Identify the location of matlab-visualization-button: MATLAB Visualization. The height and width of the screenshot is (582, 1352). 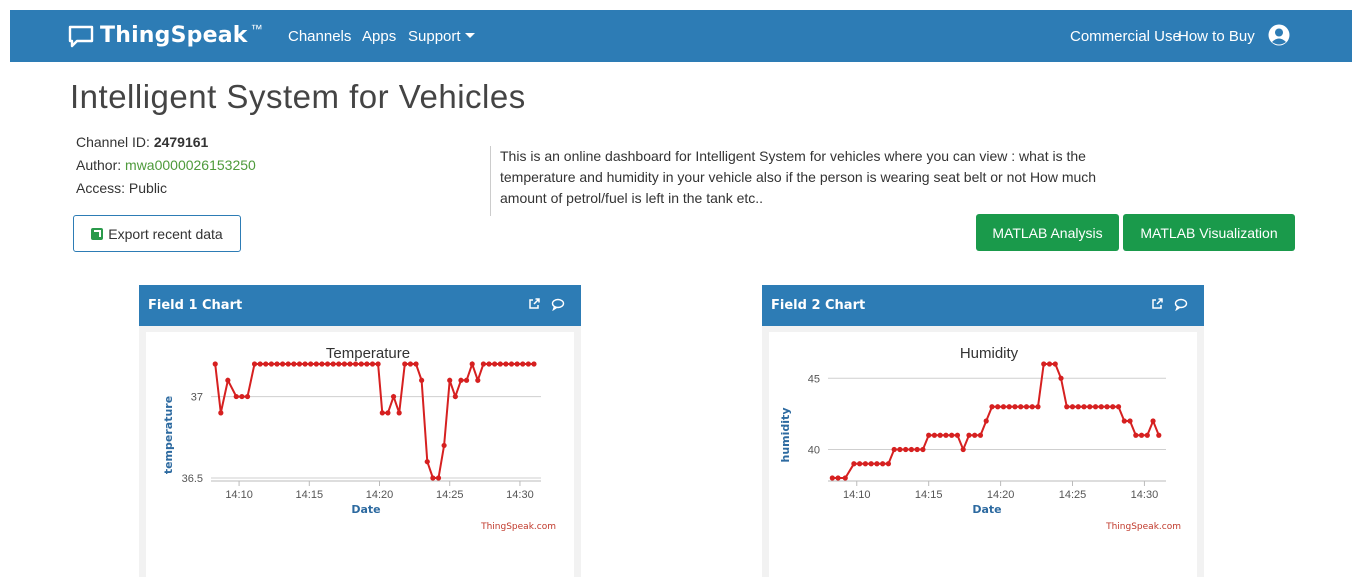
(1209, 232).